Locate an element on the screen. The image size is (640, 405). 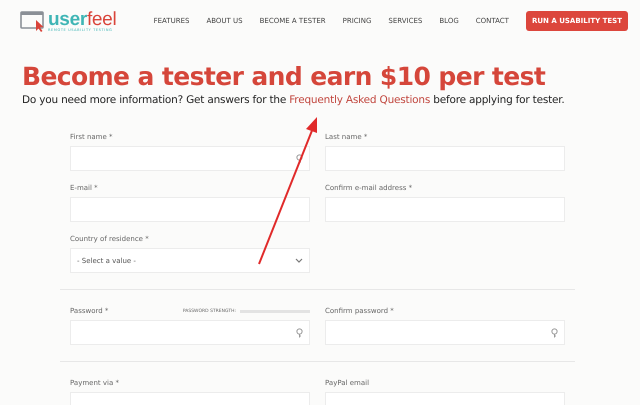
faq-link: Frequently Asked Questions is located at coordinates (359, 100).